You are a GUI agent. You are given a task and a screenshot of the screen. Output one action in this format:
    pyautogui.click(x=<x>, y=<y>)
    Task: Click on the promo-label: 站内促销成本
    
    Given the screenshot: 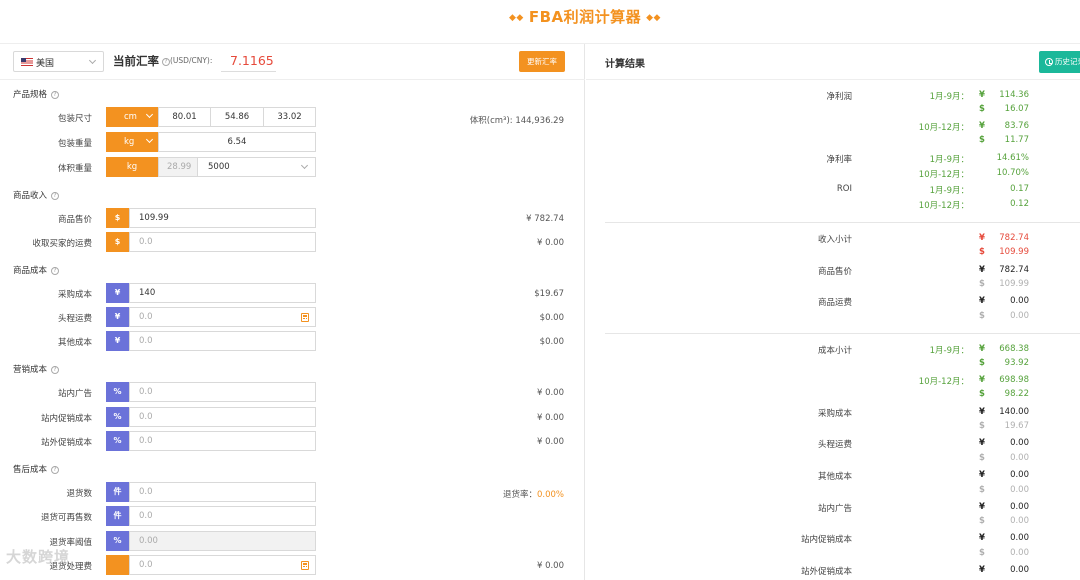 What is the action you would take?
    pyautogui.click(x=66, y=419)
    